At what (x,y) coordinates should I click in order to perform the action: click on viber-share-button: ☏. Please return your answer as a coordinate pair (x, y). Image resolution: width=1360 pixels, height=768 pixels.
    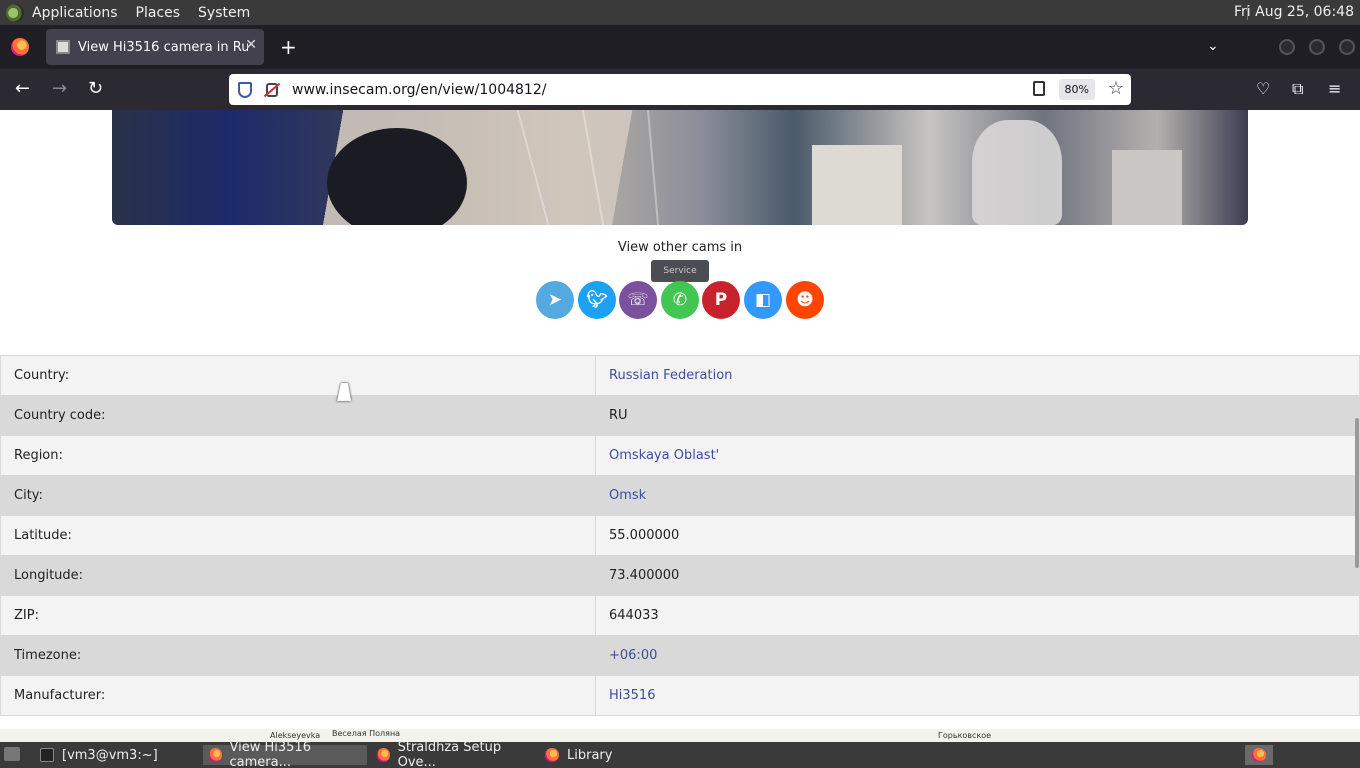
    Looking at the image, I should click on (638, 300).